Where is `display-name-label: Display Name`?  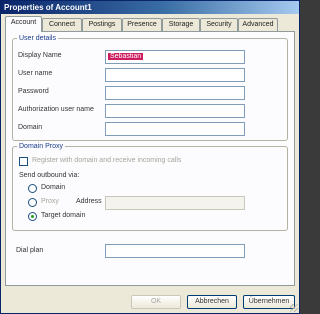
display-name-label: Display Name is located at coordinates (40, 55).